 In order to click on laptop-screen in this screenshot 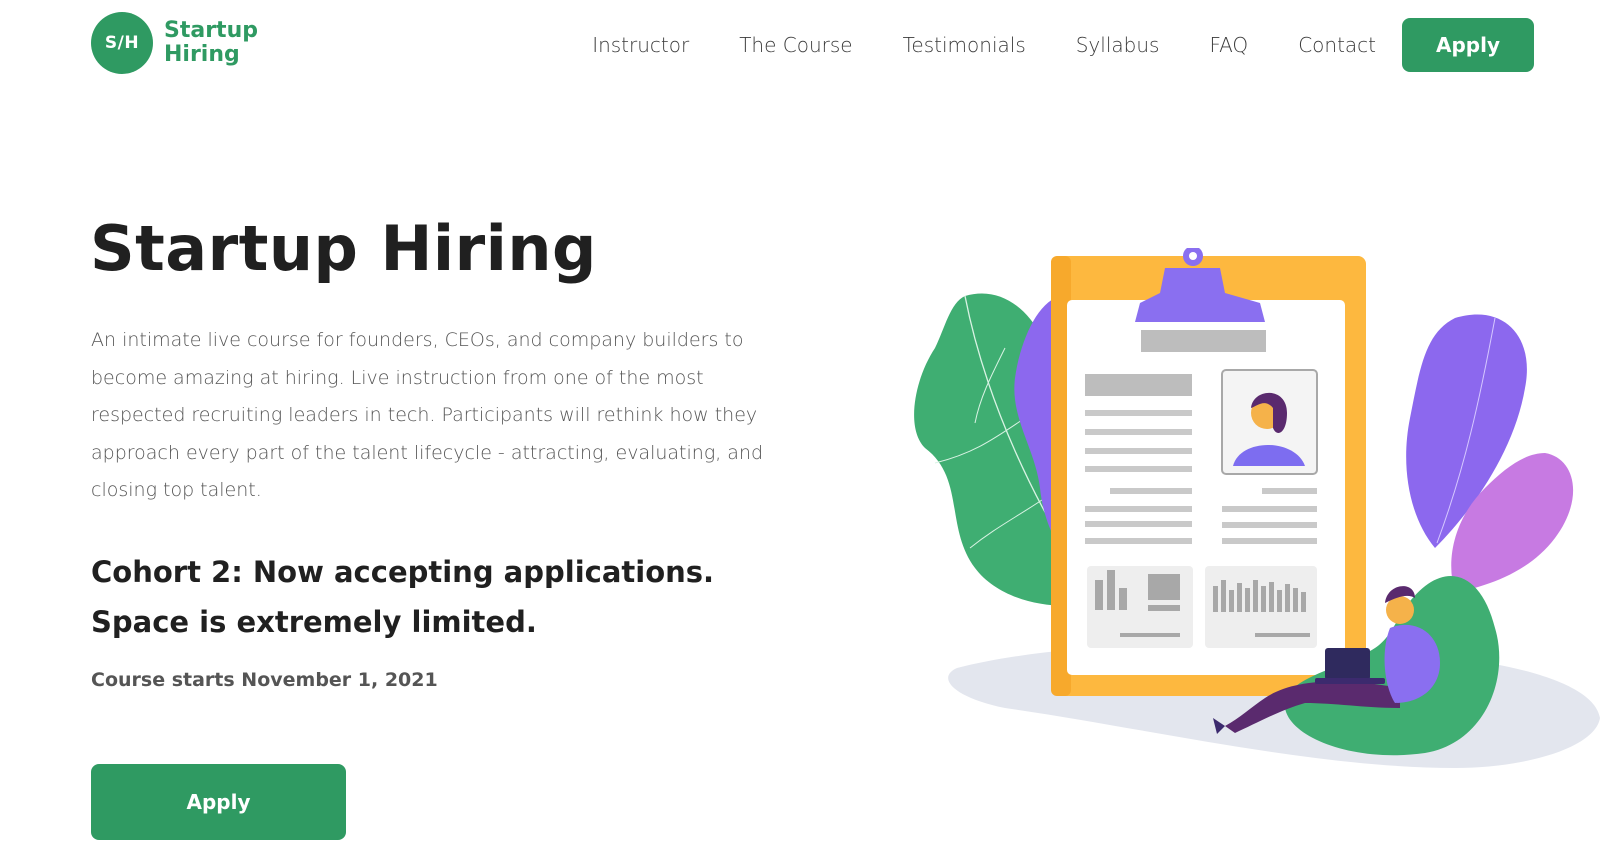, I will do `click(1347, 664)`.